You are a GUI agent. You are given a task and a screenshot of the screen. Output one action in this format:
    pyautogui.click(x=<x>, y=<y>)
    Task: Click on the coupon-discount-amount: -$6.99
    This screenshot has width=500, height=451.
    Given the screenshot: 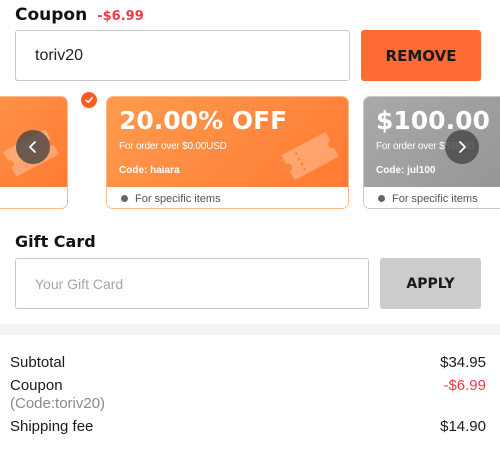 What is the action you would take?
    pyautogui.click(x=120, y=16)
    